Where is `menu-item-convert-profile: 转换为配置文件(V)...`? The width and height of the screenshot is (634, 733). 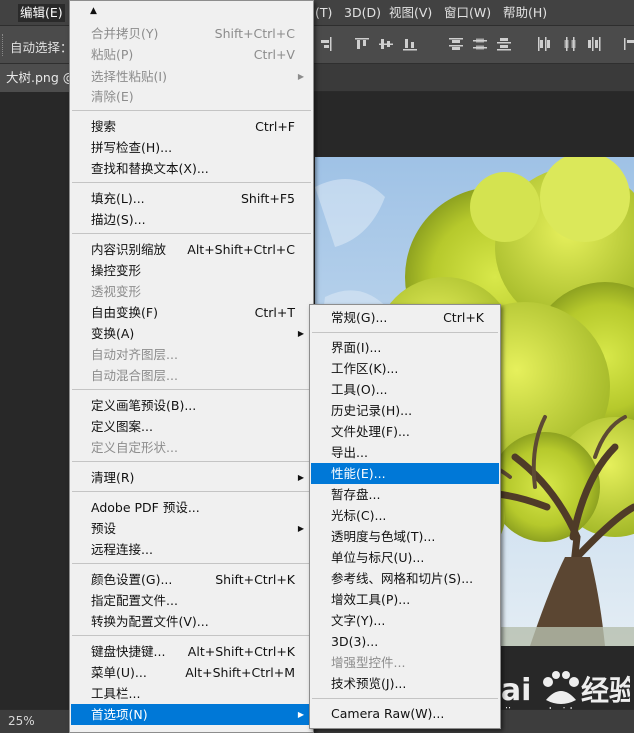
menu-item-convert-profile: 转换为配置文件(V)... is located at coordinates (191, 621).